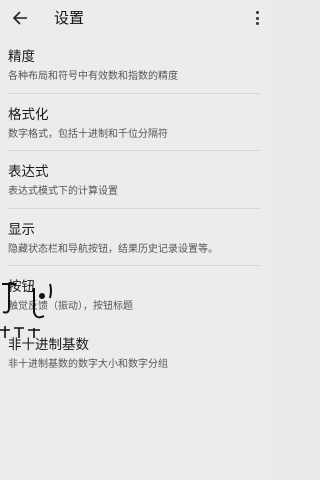 Image resolution: width=320 pixels, height=480 pixels. I want to click on setting-title: 非十进制基数, so click(48, 344).